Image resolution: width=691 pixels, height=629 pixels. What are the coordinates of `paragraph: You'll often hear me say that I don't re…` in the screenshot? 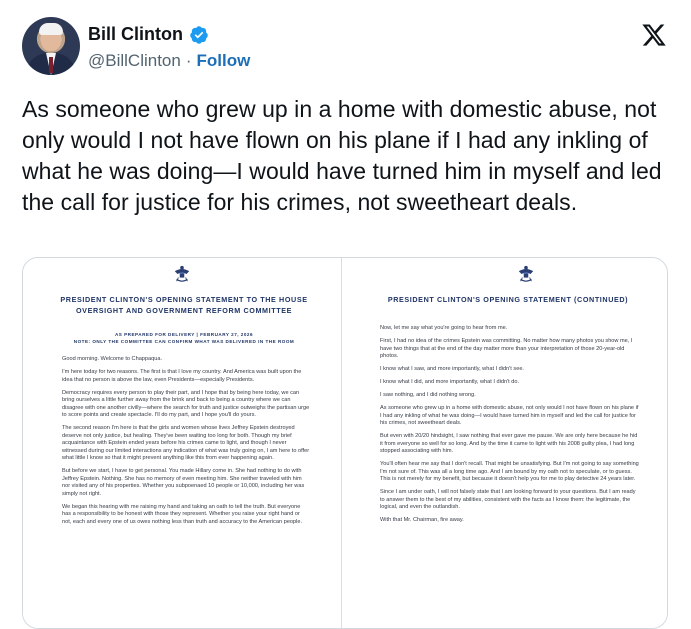 It's located at (509, 471).